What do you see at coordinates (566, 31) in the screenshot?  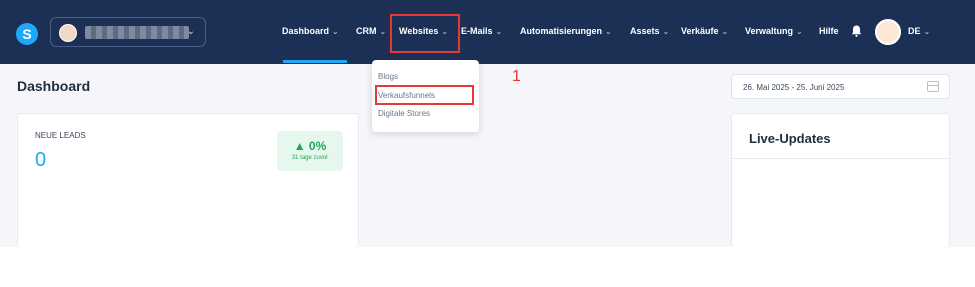 I see `nav-automatisierungen: Automatisierungen ⌄` at bounding box center [566, 31].